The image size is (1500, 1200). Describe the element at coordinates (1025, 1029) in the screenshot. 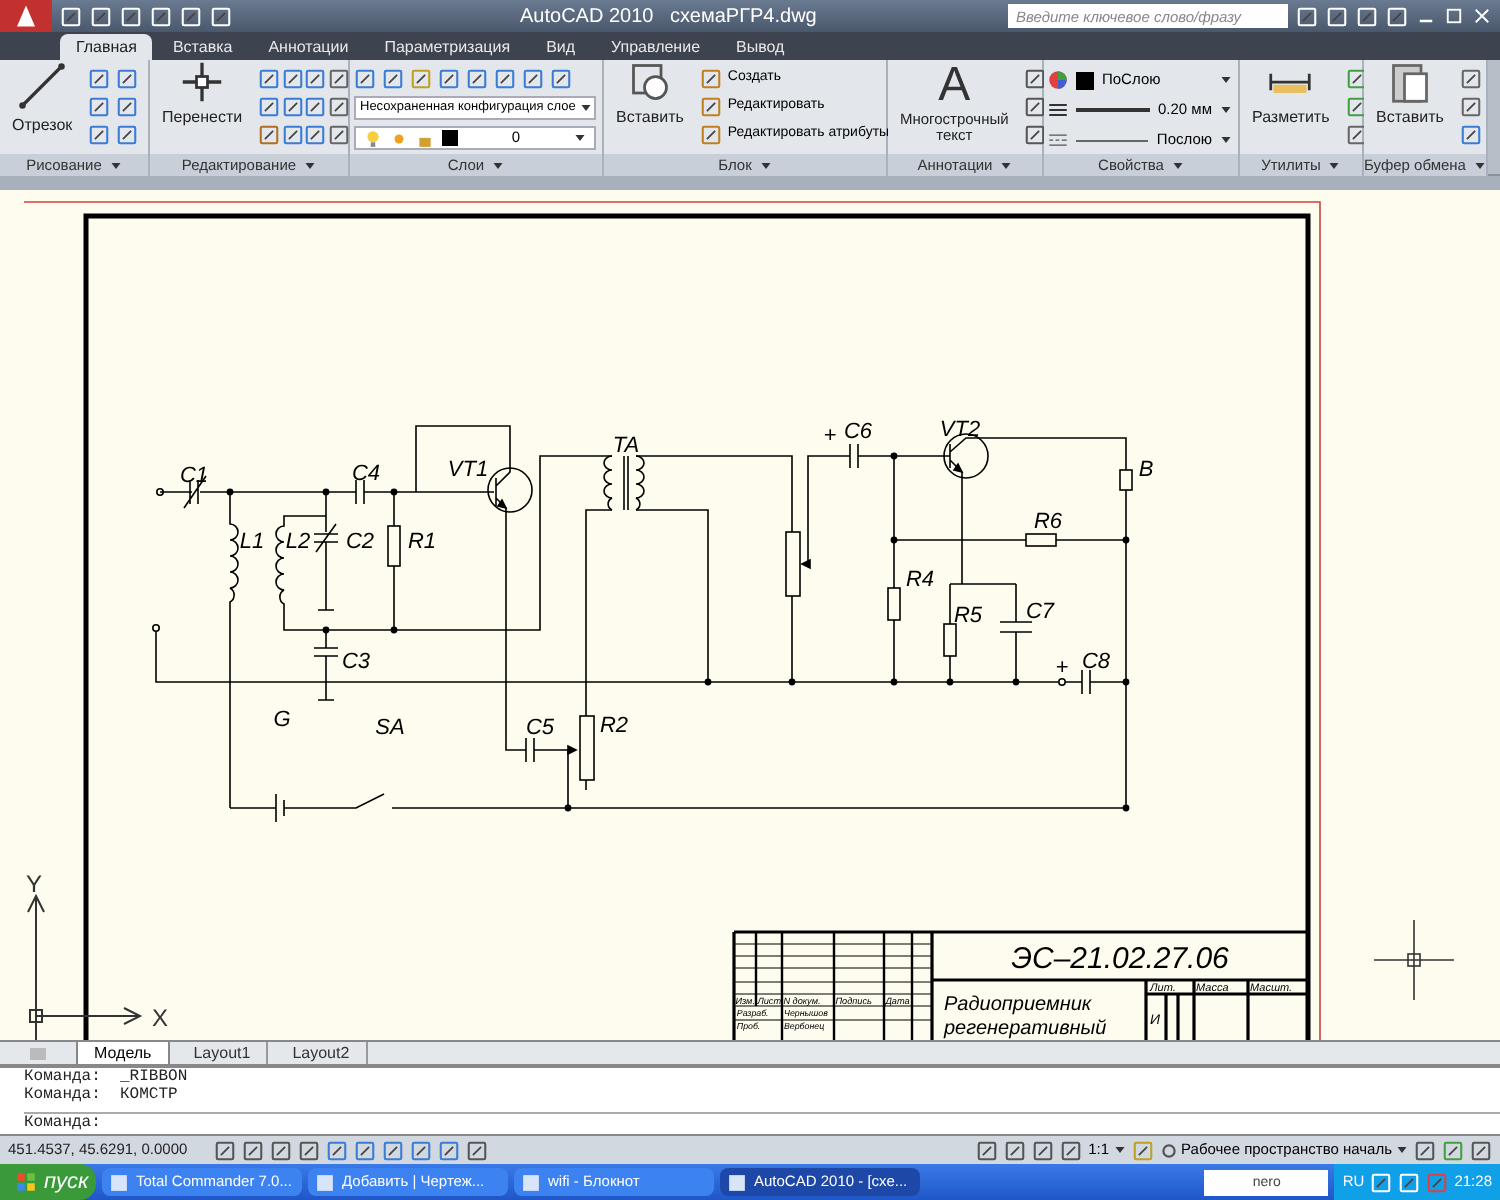

I see `drawing-title: регенеративный` at that location.